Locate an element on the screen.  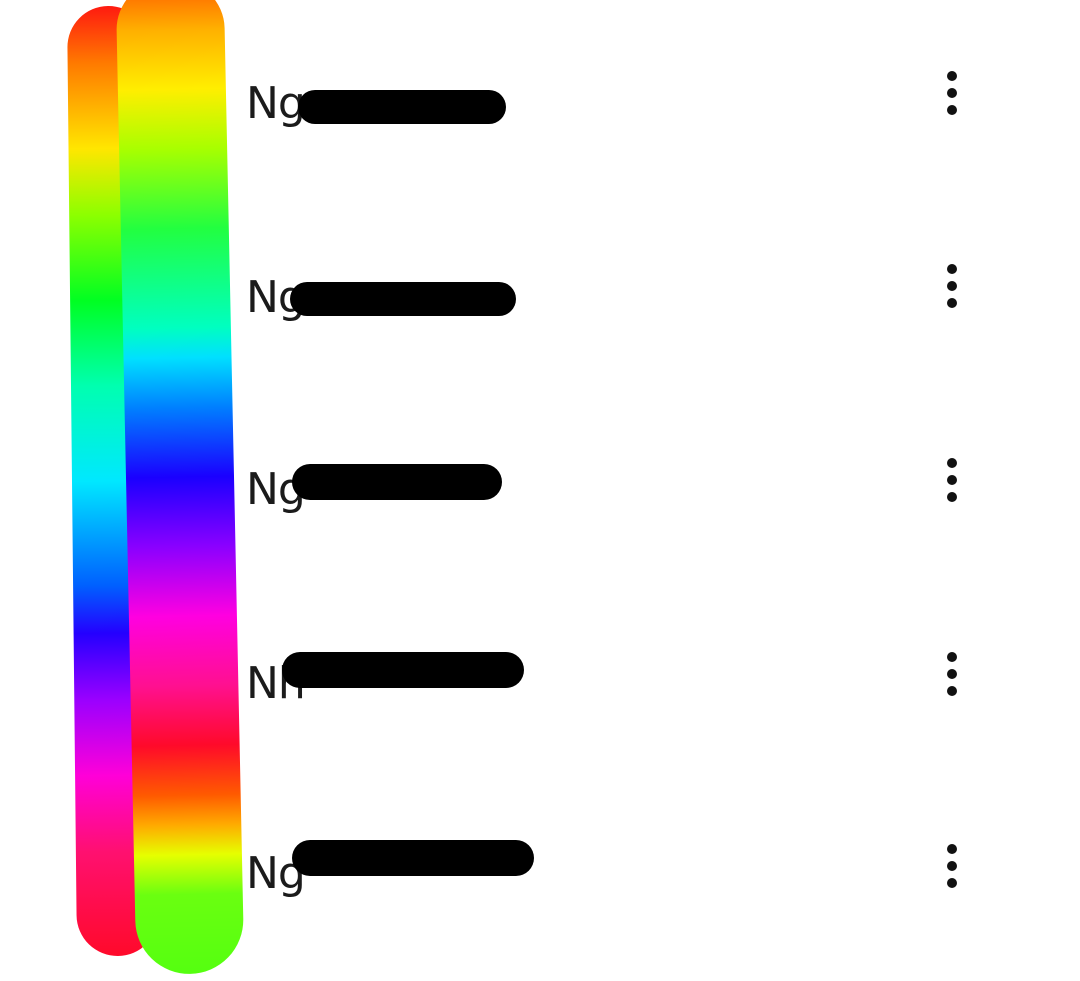
contact-row: Nh is located at coordinates (620, 683).